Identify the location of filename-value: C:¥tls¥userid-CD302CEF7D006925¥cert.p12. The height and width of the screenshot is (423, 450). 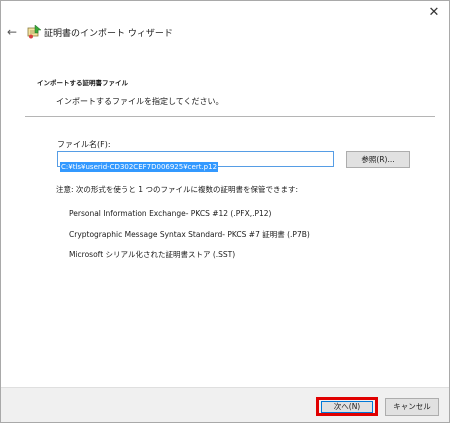
(139, 167).